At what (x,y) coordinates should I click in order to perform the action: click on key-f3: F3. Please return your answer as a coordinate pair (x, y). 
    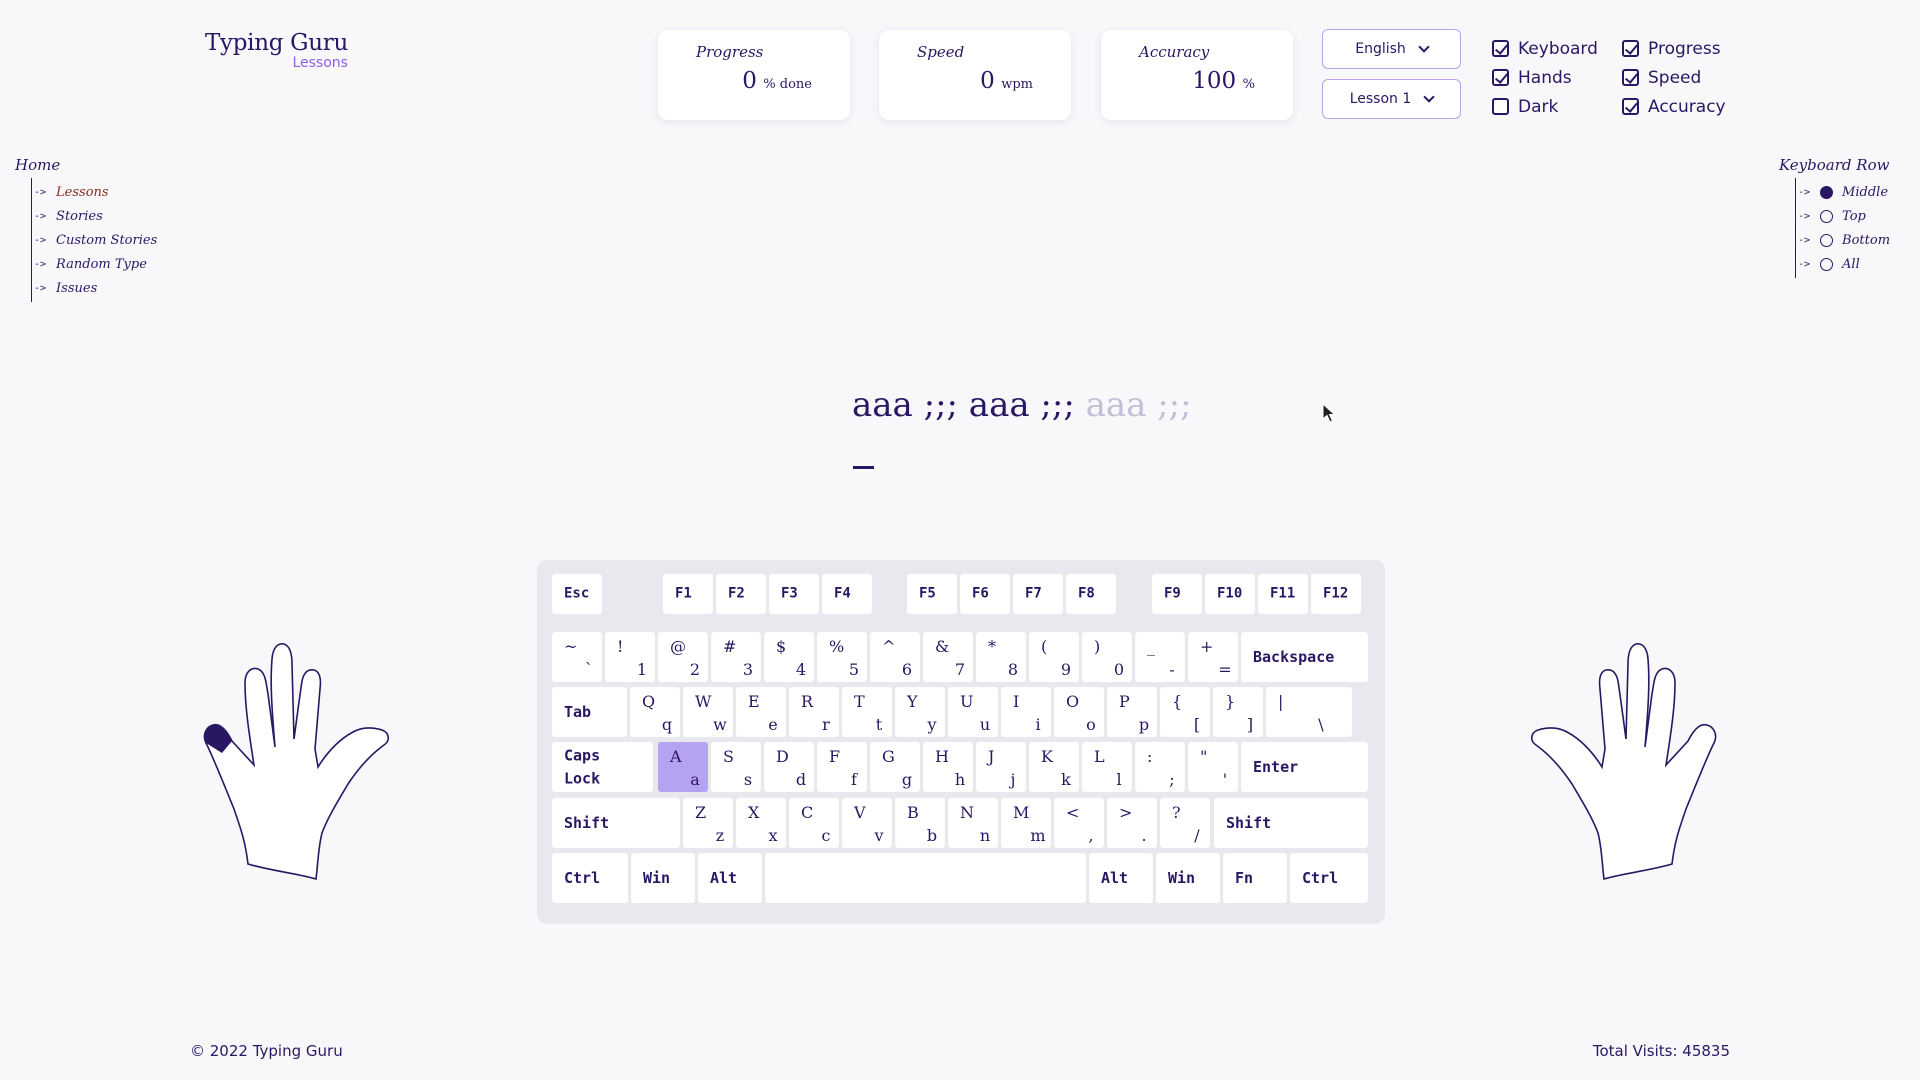
    Looking at the image, I should click on (794, 594).